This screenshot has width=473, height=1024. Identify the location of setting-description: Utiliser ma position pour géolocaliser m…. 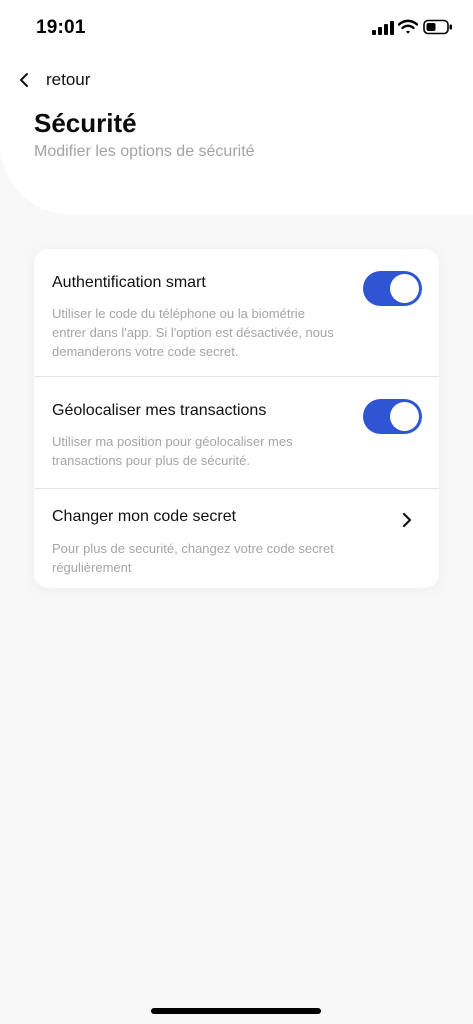
(172, 451).